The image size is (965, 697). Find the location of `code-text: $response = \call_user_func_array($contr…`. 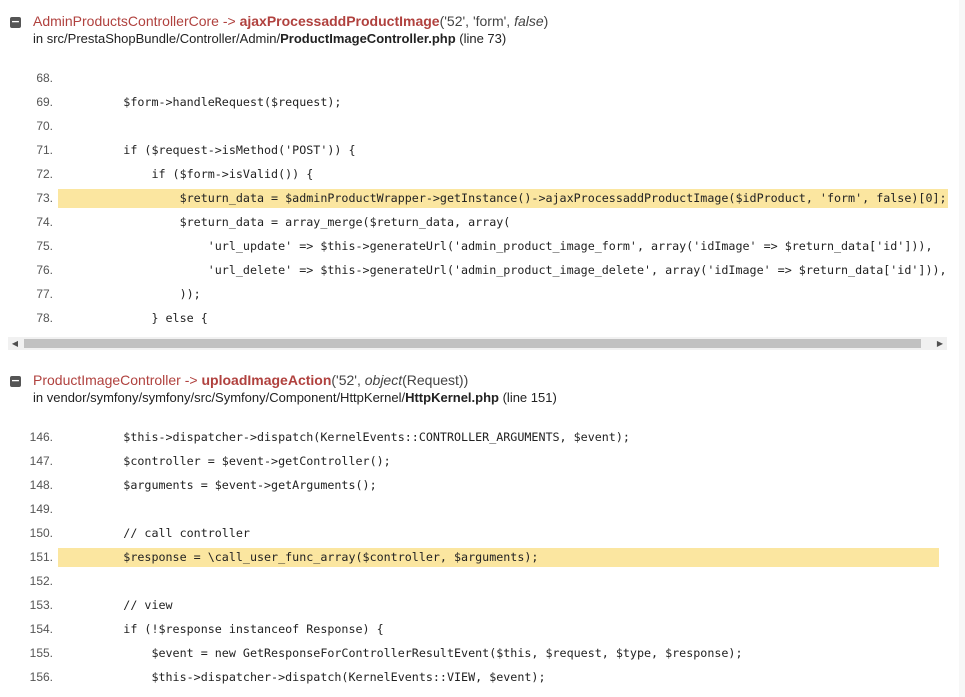

code-text: $response = \call_user_func_array($contr… is located at coordinates (303, 557).